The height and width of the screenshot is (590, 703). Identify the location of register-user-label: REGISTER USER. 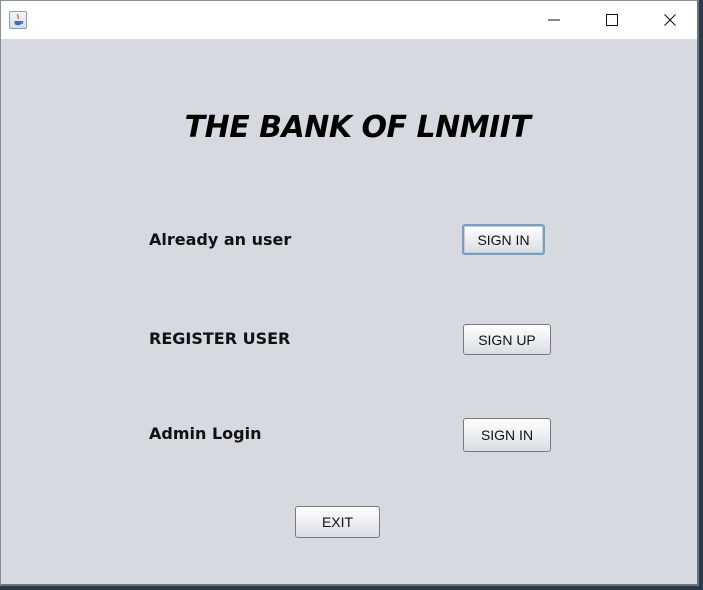
(220, 338).